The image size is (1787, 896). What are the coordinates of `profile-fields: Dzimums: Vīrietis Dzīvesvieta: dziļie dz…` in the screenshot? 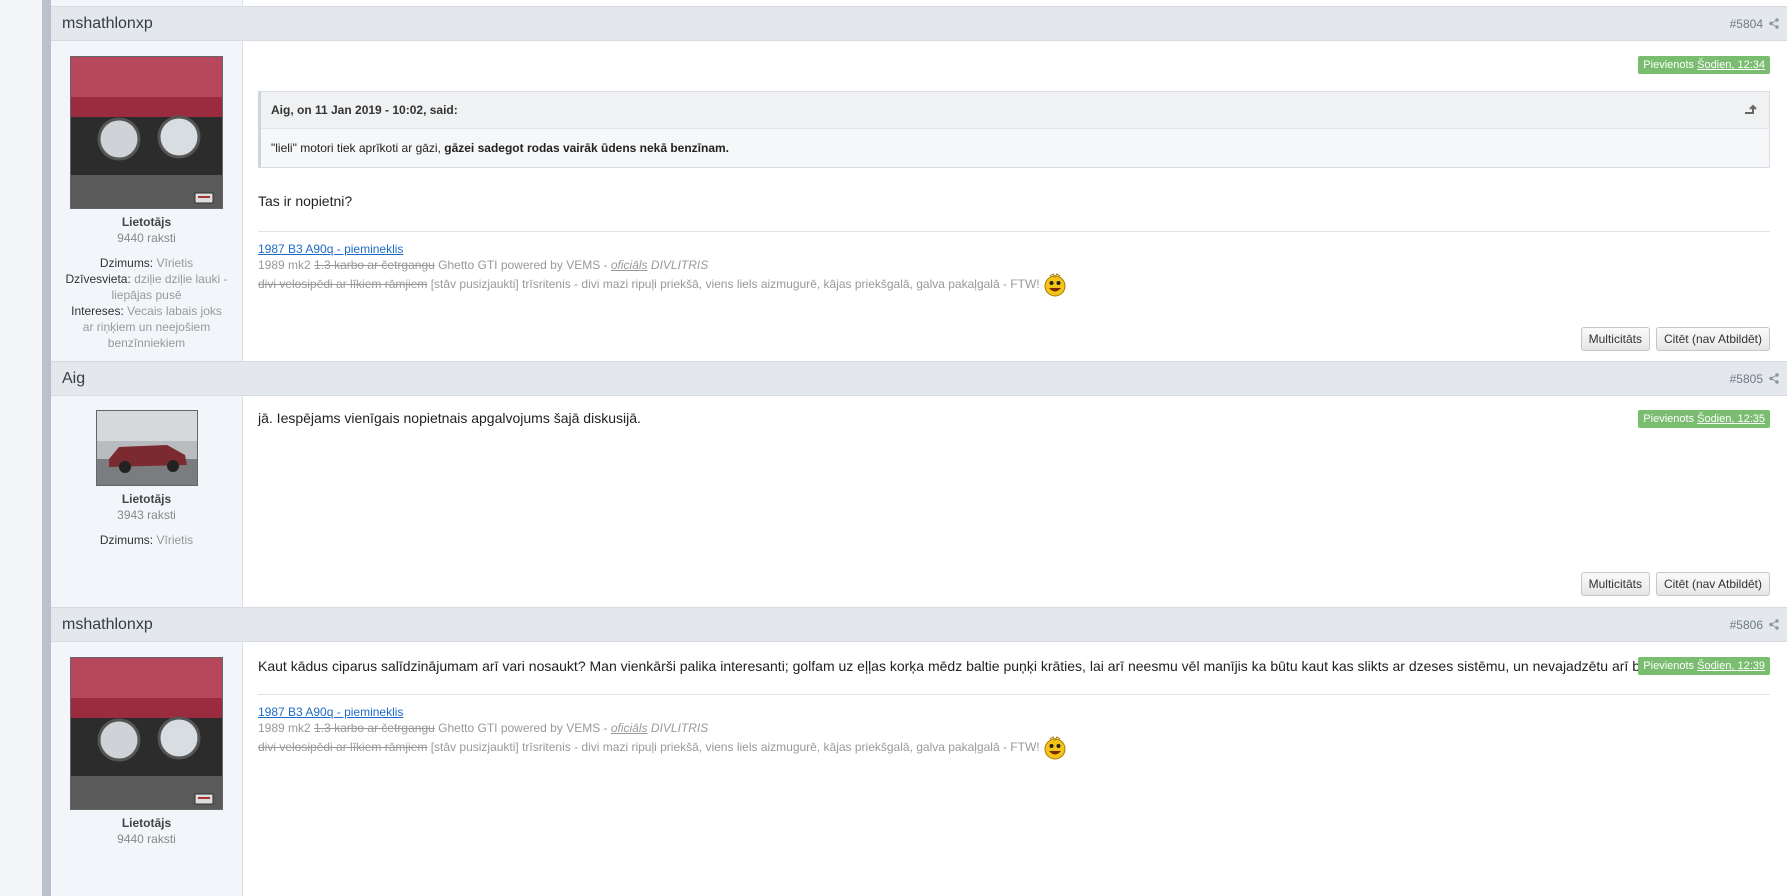 It's located at (146, 303).